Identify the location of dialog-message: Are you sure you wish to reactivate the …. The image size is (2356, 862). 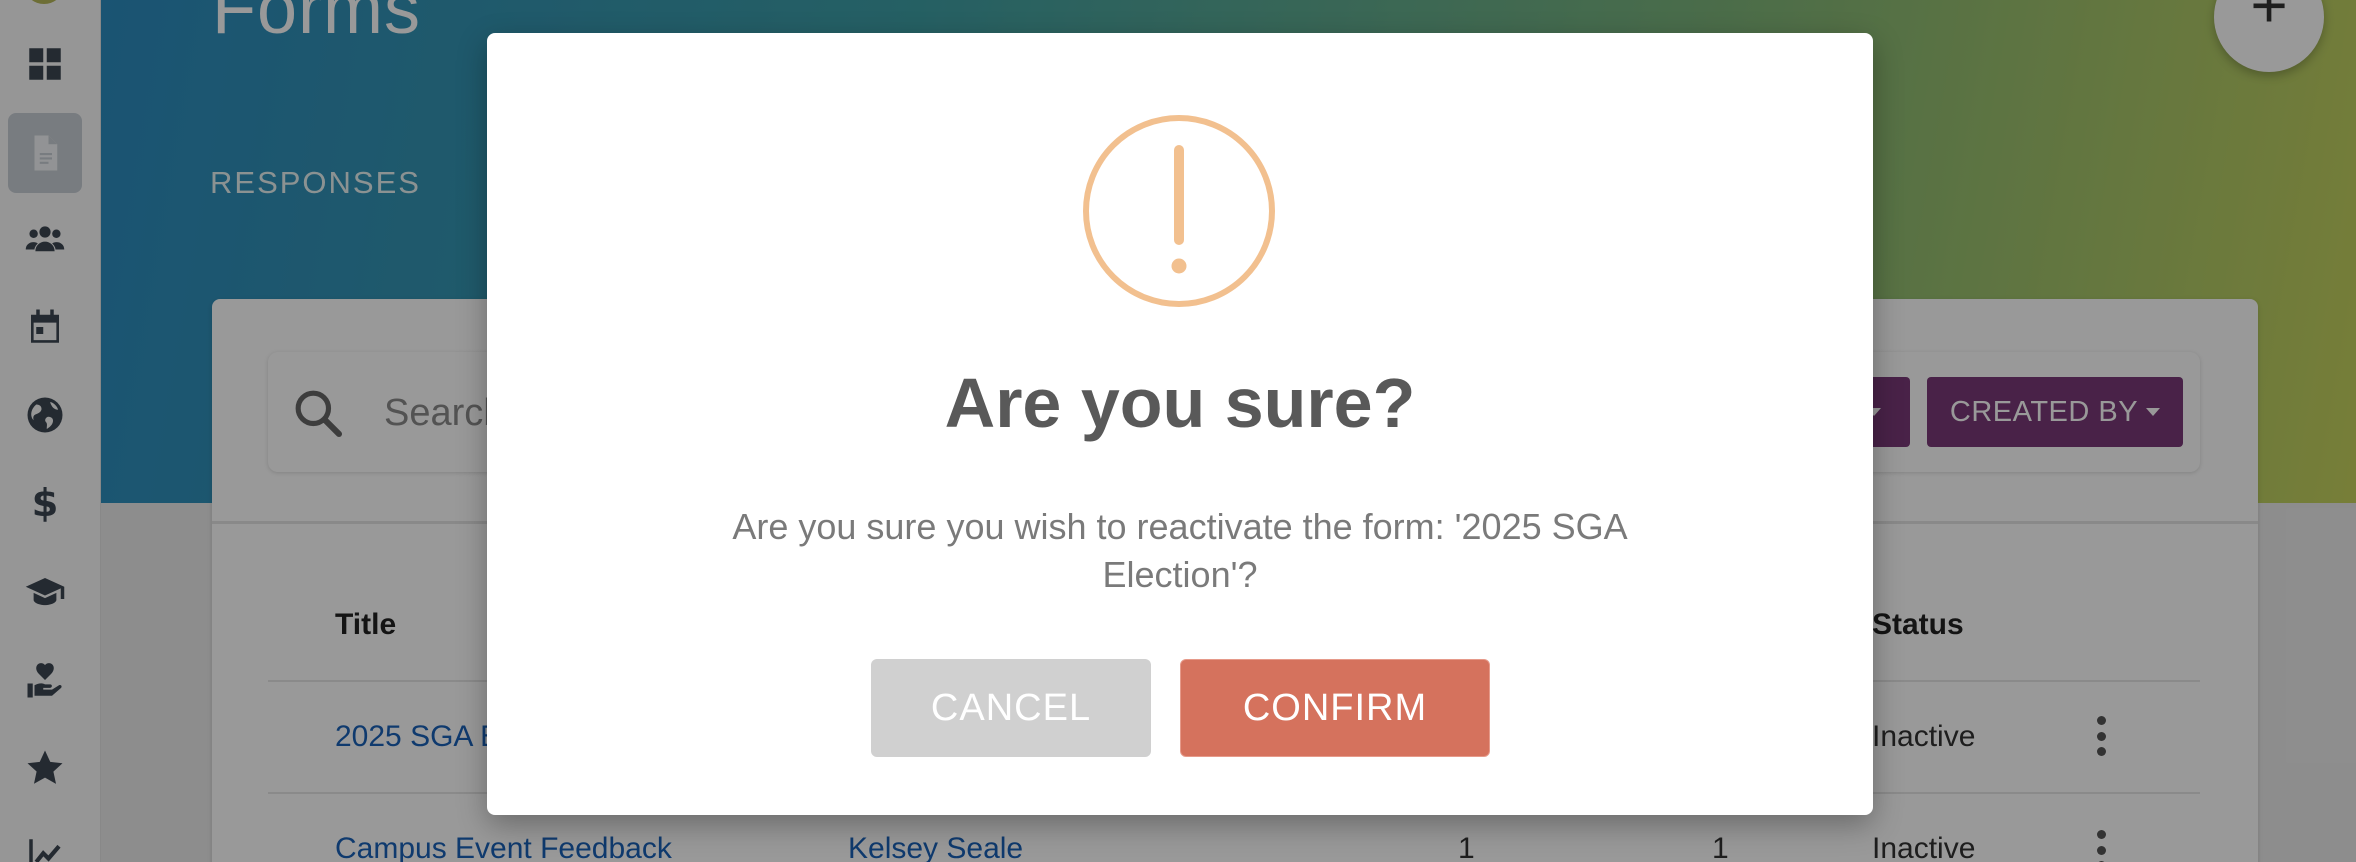
(1180, 550).